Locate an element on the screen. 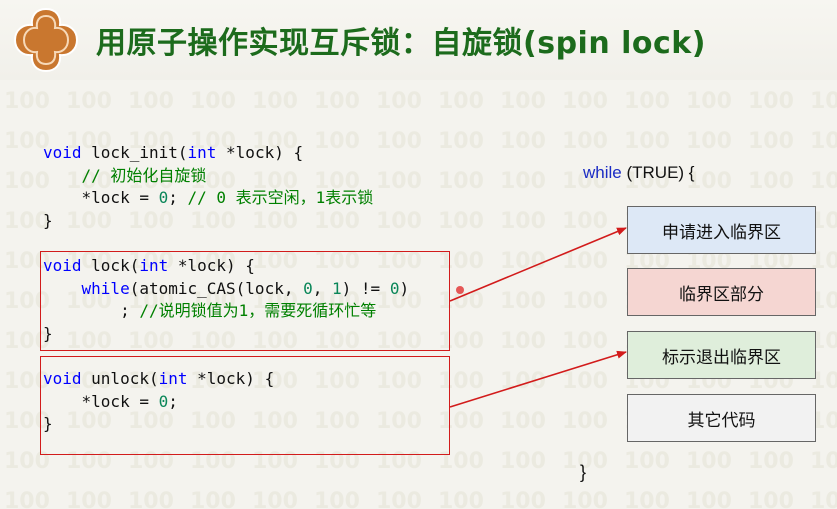 This screenshot has height=509, width=837. laser-pointer-dot is located at coordinates (460, 290).